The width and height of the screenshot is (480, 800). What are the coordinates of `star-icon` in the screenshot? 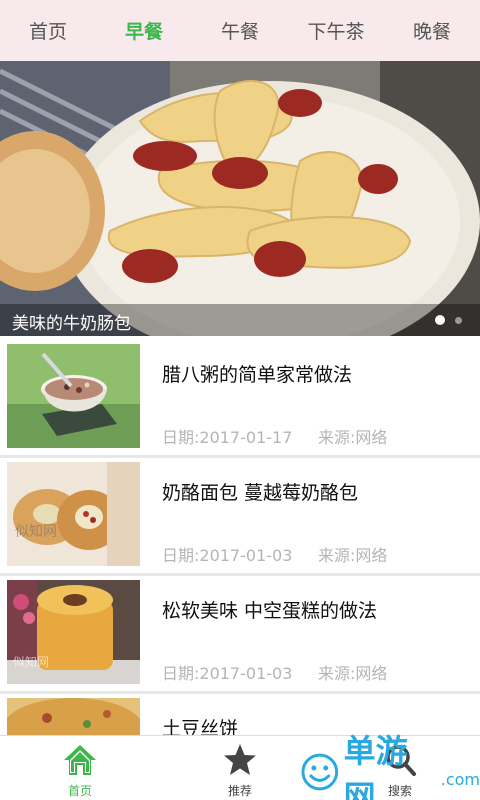 It's located at (240, 759).